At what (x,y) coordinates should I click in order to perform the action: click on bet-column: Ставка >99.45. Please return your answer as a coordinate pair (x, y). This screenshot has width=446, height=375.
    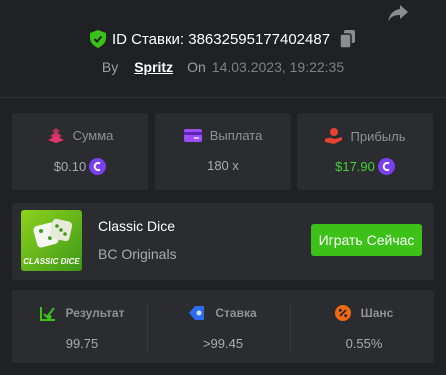
    Looking at the image, I should click on (223, 326).